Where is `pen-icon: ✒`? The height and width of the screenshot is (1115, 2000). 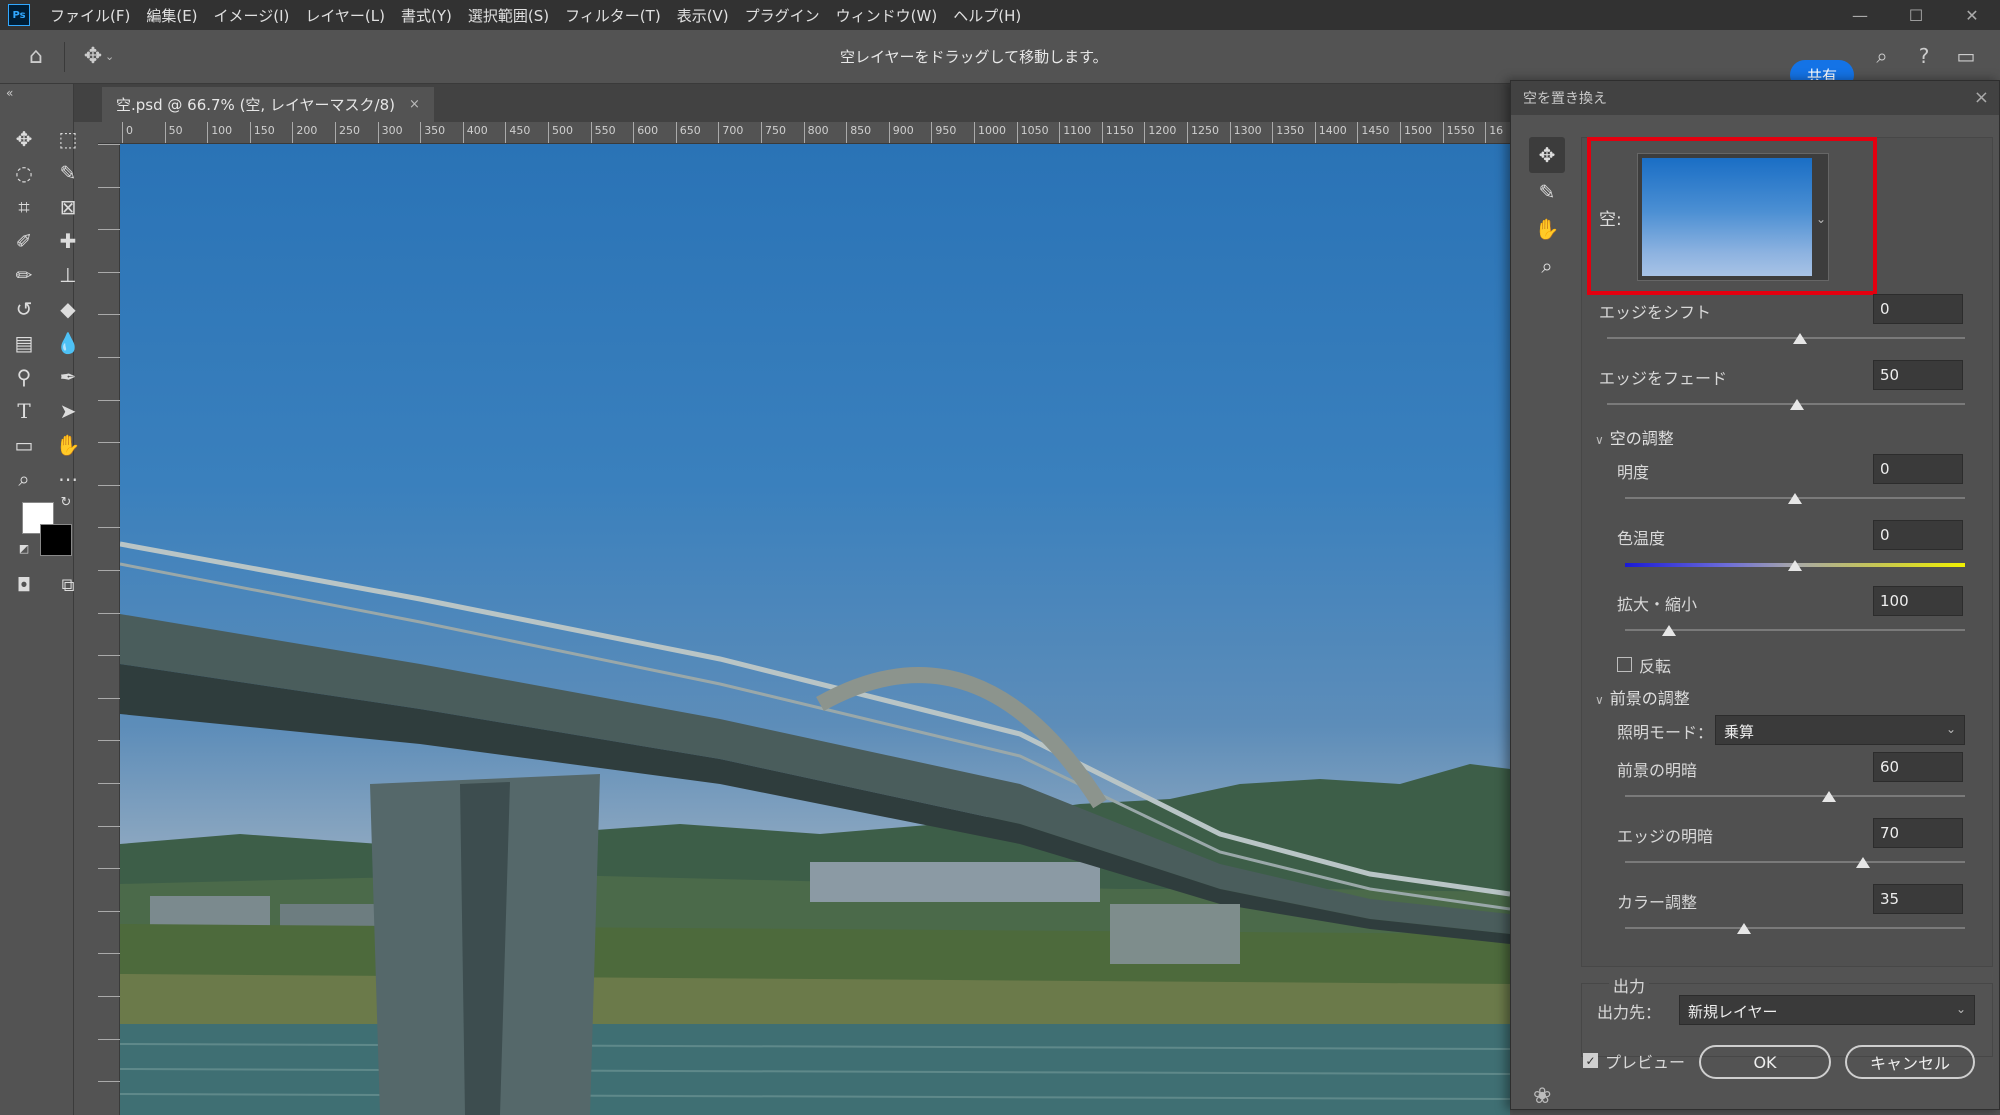 pen-icon: ✒ is located at coordinates (68, 377).